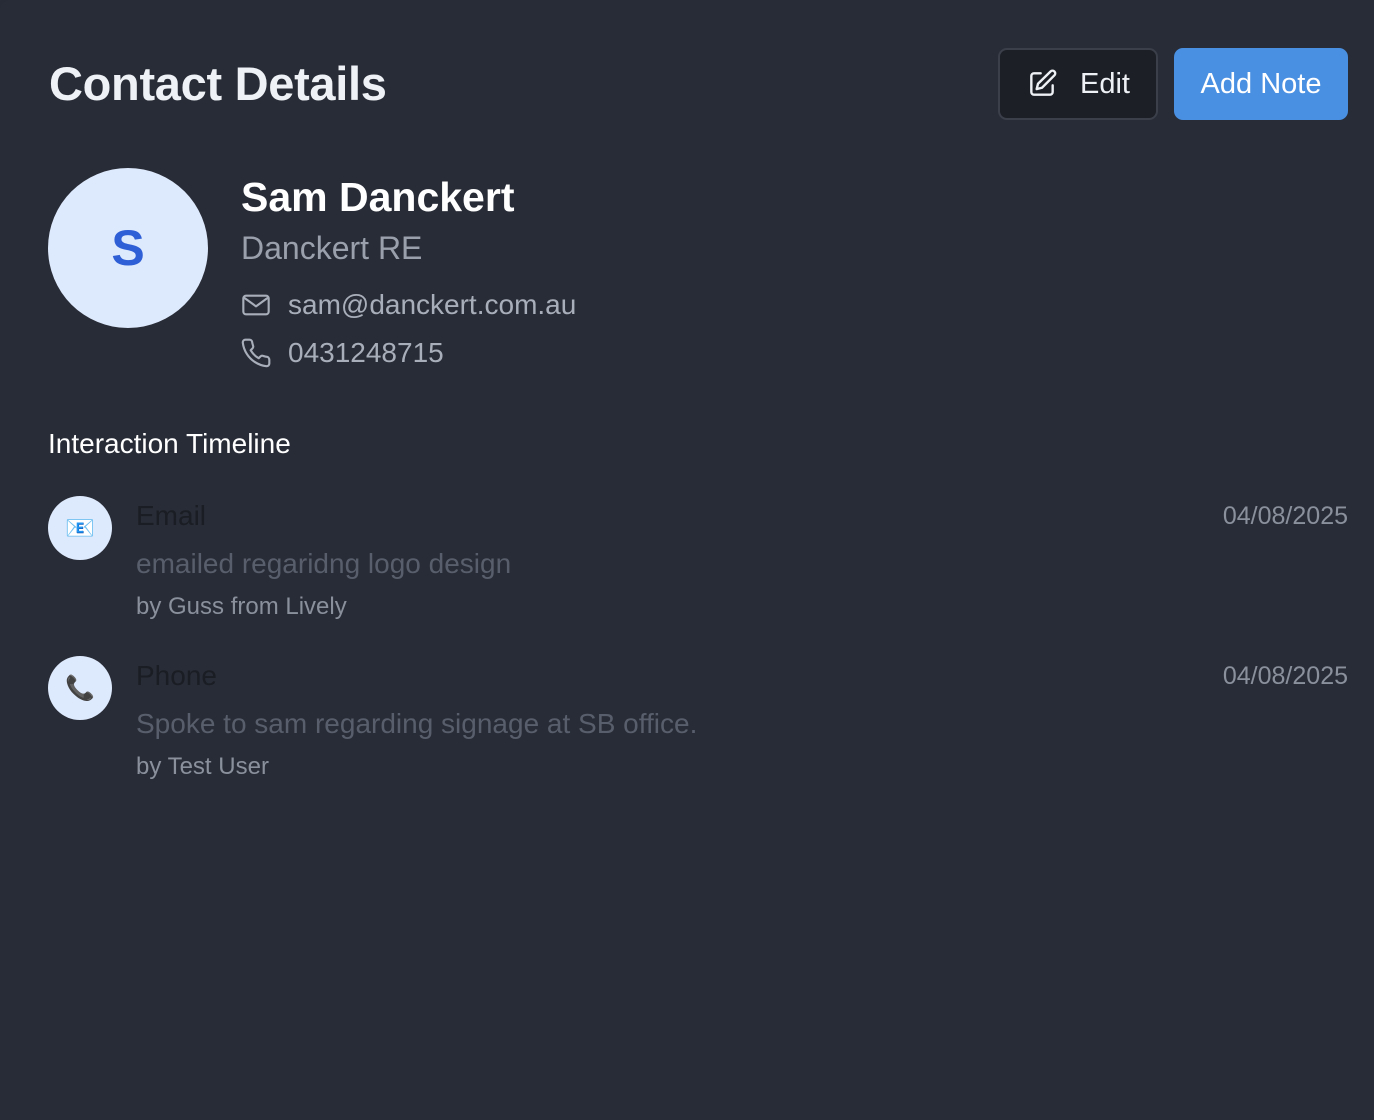 The image size is (1374, 1120). What do you see at coordinates (218, 83) in the screenshot?
I see `page-title: Contact Details` at bounding box center [218, 83].